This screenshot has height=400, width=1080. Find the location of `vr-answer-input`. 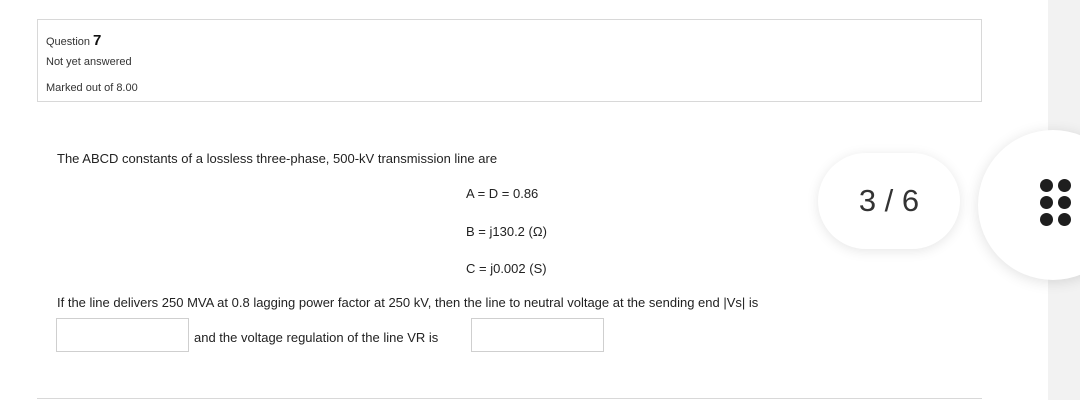

vr-answer-input is located at coordinates (537, 335).